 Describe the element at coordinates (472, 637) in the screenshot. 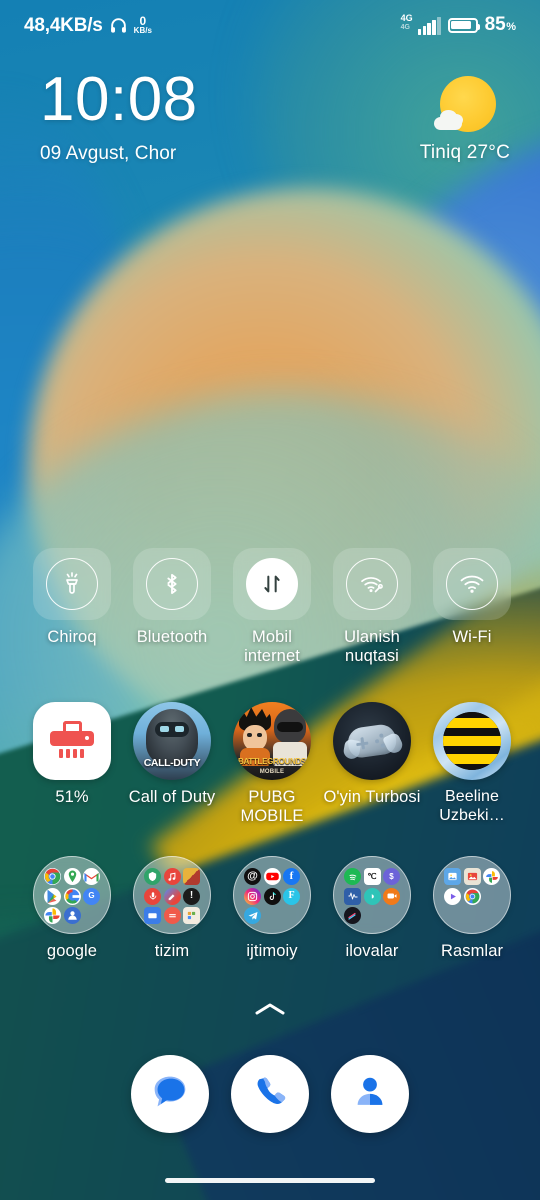

I see `toggle-label: Wi-Fi` at that location.